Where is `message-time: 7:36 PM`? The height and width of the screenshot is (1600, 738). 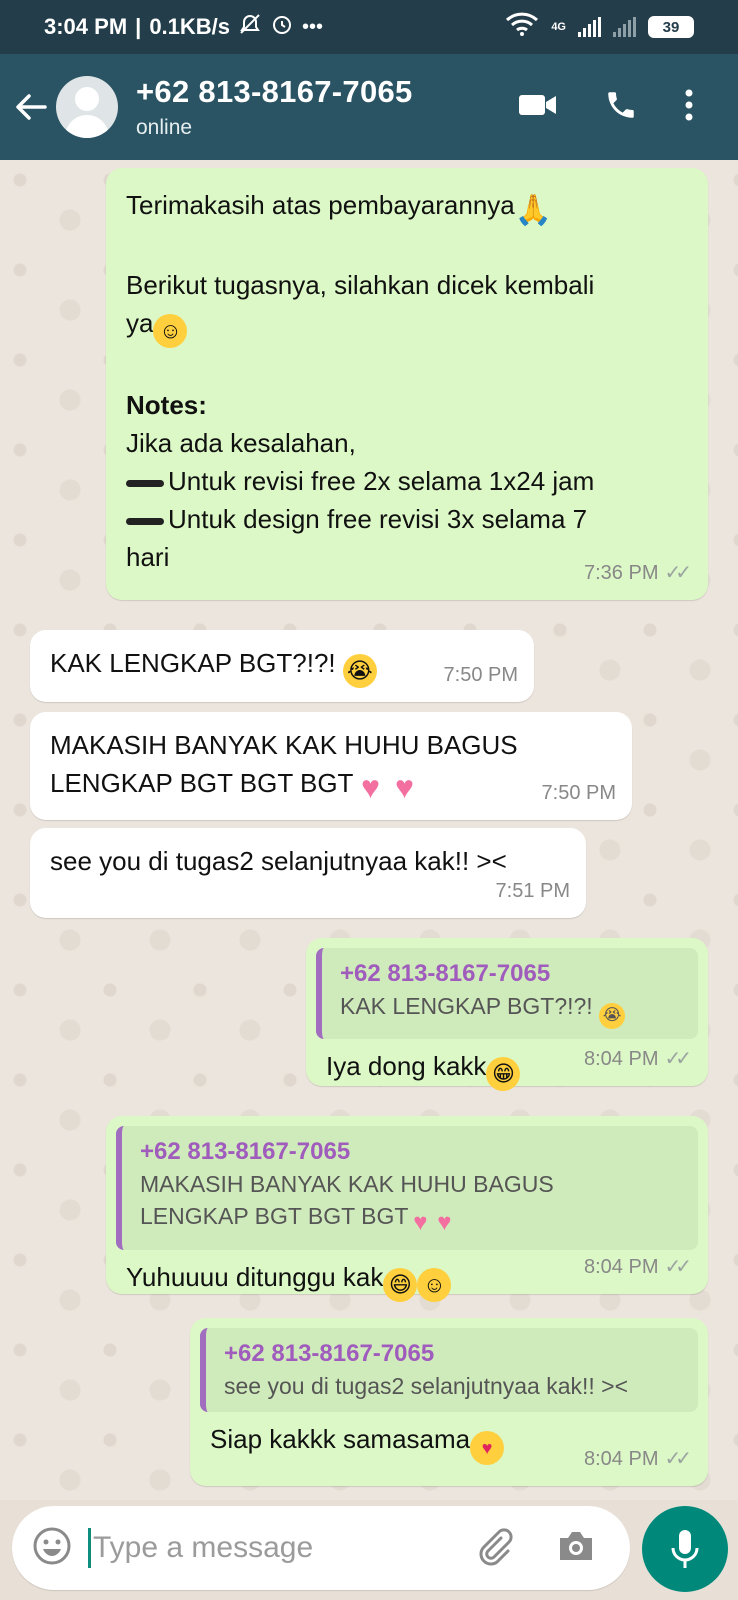 message-time: 7:36 PM is located at coordinates (621, 573).